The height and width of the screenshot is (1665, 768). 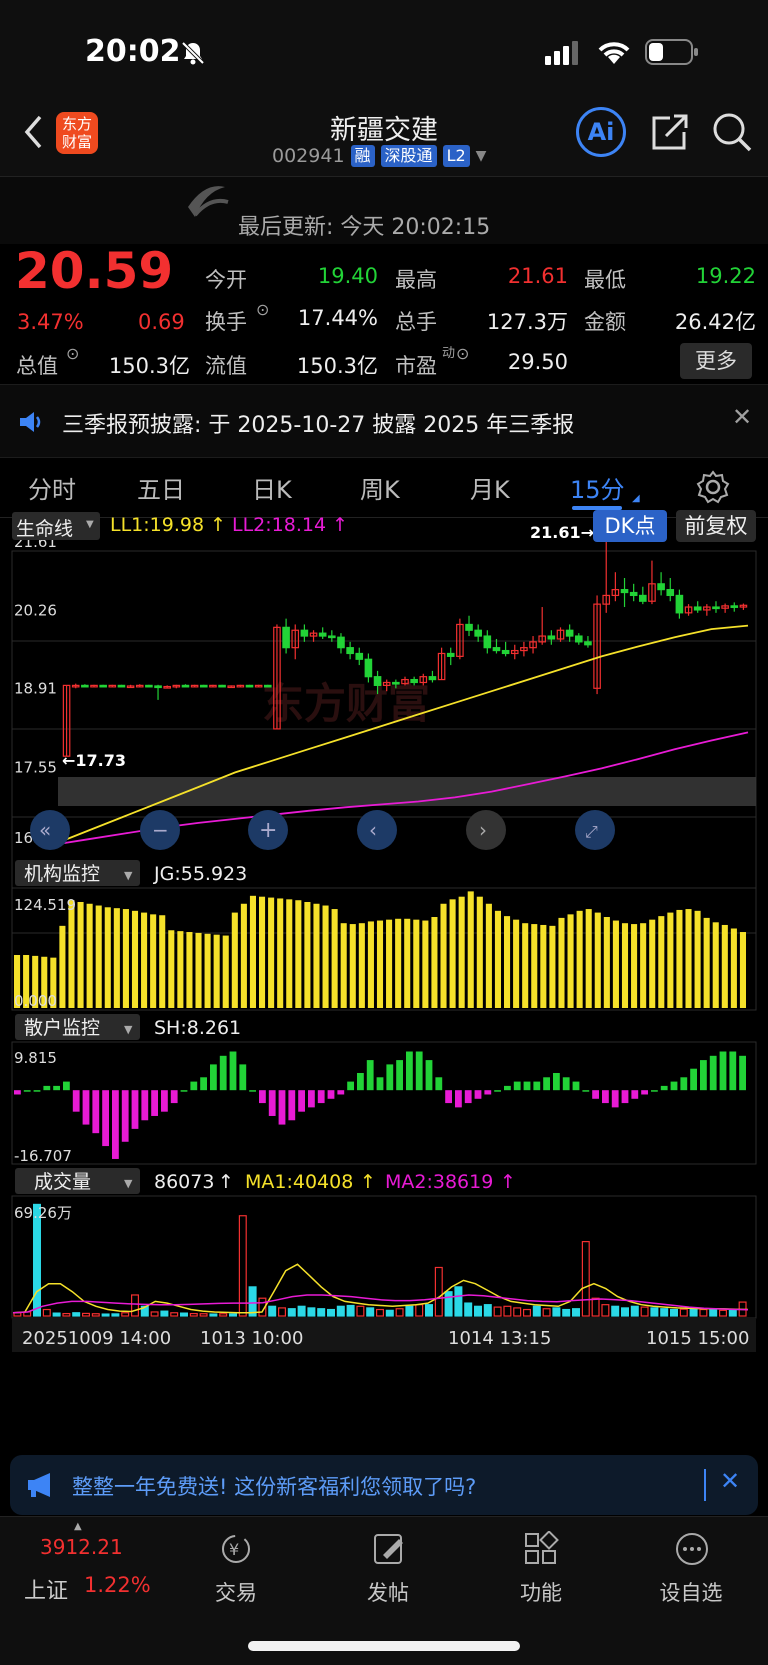 What do you see at coordinates (380, 487) in the screenshot?
I see `tab-weekly-k: 周K` at bounding box center [380, 487].